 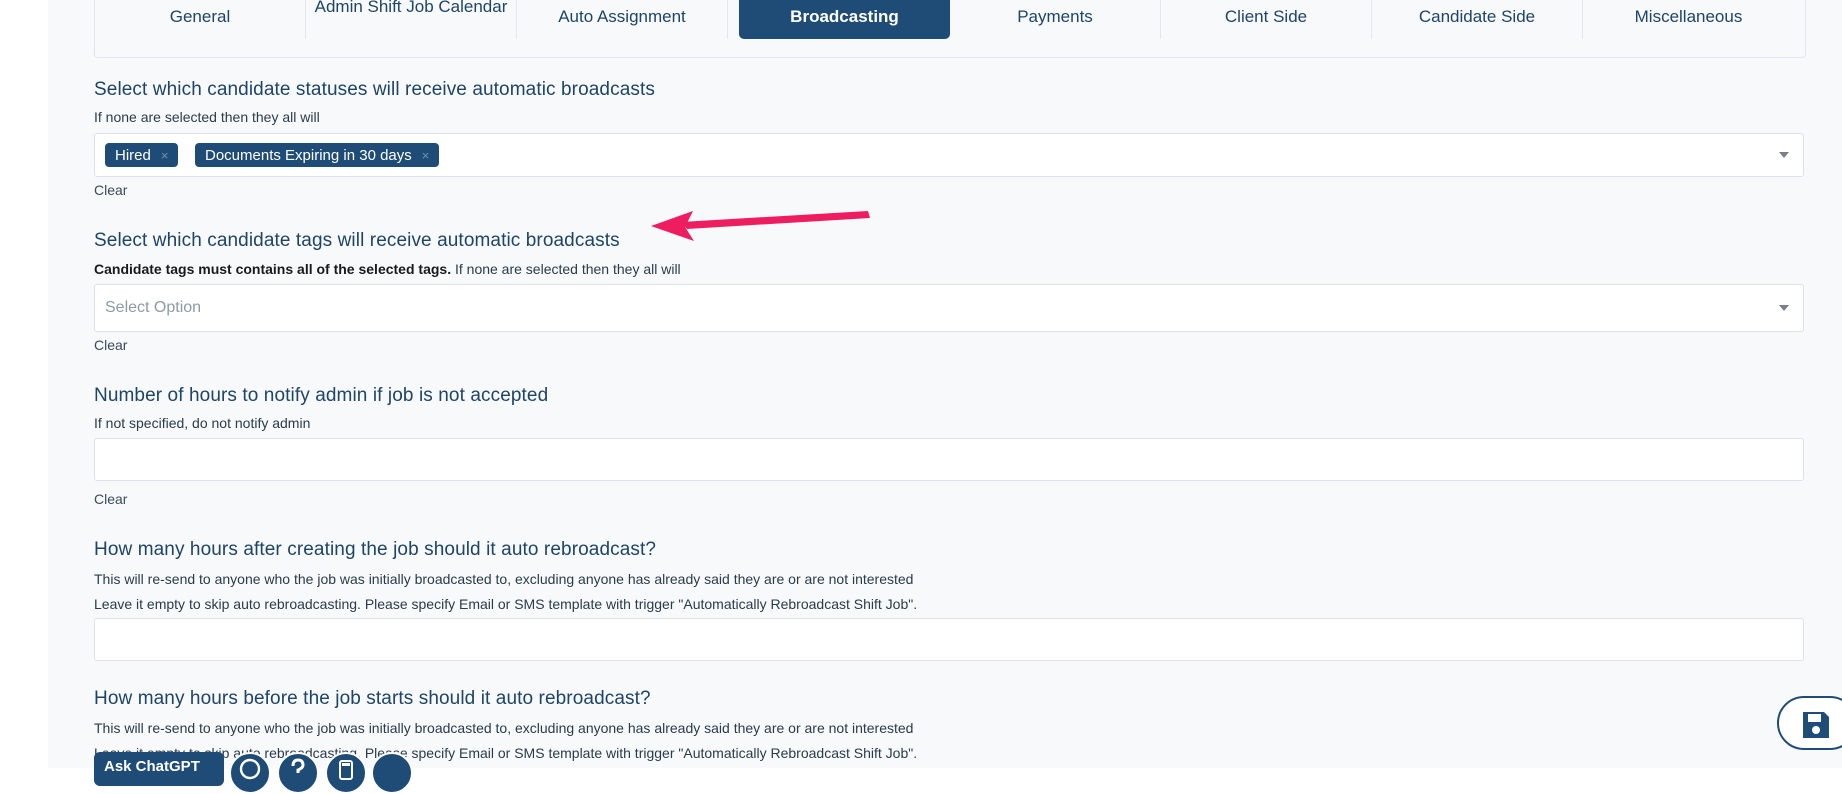 I want to click on ask-chatgpt-button: Ask ChatGPT, so click(x=159, y=769).